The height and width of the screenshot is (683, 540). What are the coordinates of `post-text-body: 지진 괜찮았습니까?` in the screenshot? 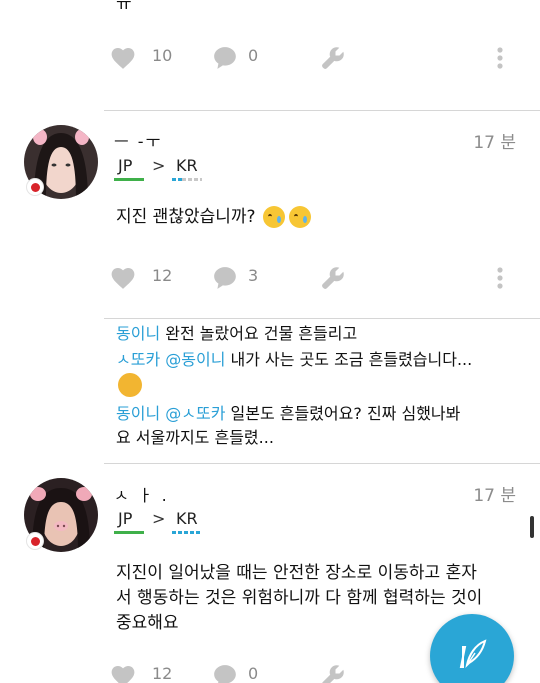 It's located at (186, 217).